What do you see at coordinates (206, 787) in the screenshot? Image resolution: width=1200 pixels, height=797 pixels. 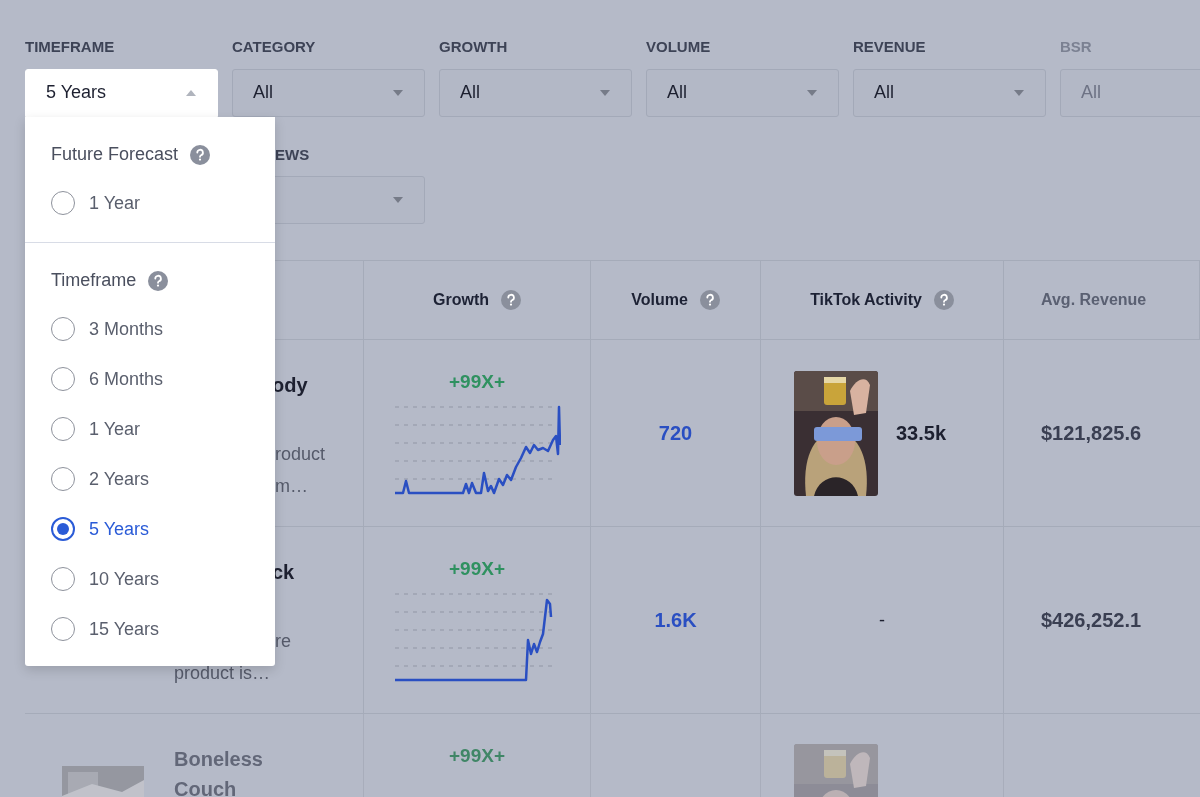 I see `product-title: Couch` at bounding box center [206, 787].